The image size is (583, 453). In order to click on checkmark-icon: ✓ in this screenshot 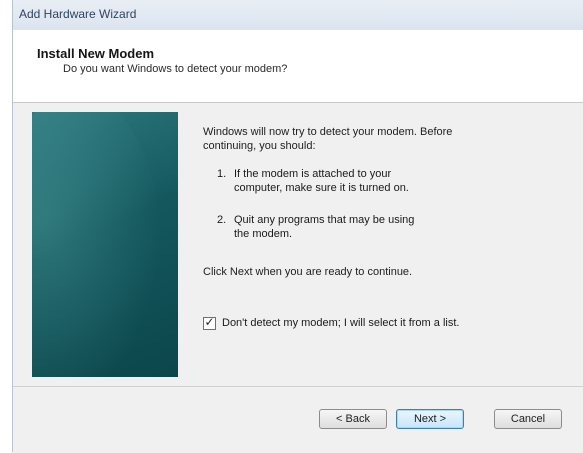, I will do `click(209, 322)`.